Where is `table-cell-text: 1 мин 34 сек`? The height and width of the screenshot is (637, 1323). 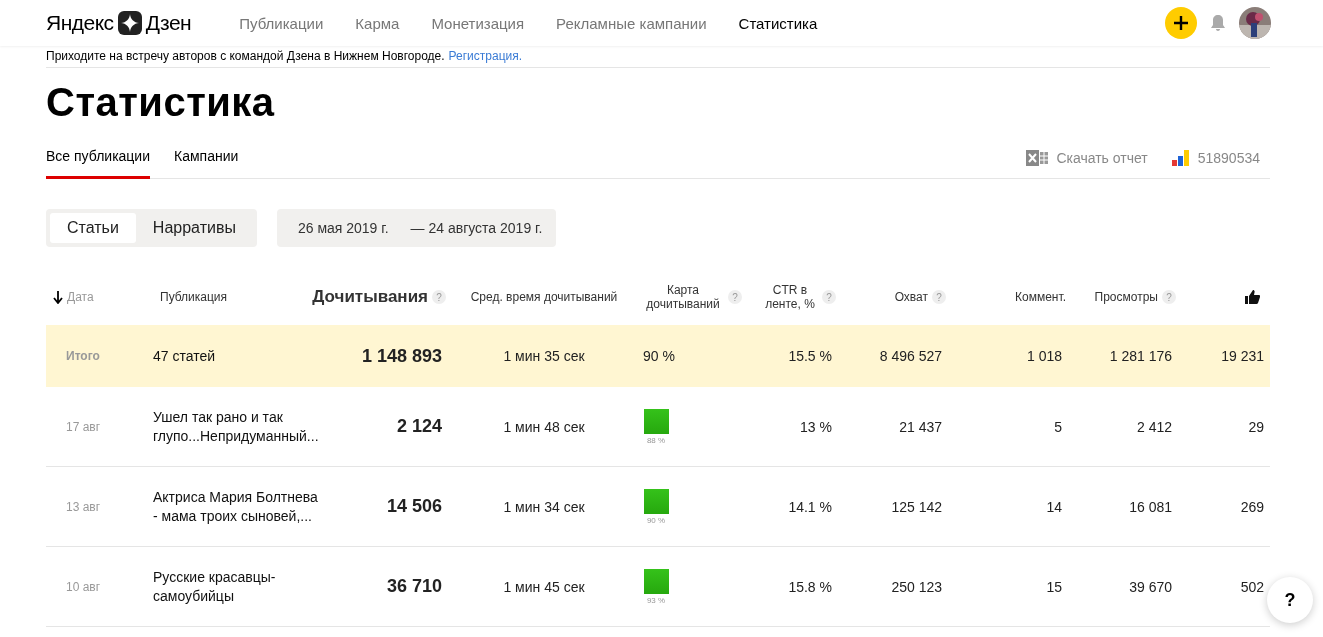
table-cell-text: 1 мин 34 сек is located at coordinates (544, 506).